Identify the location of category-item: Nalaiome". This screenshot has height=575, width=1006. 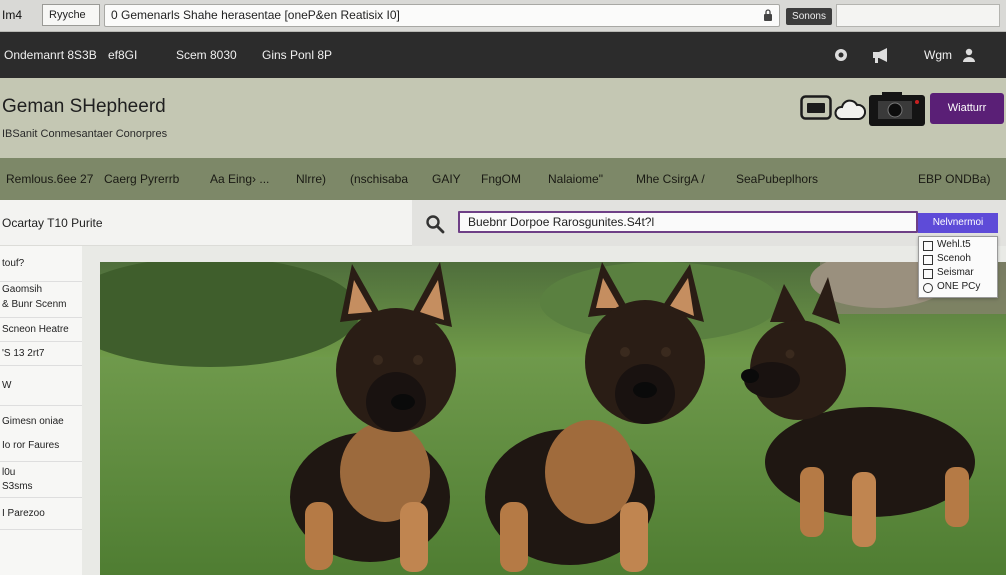
(575, 179).